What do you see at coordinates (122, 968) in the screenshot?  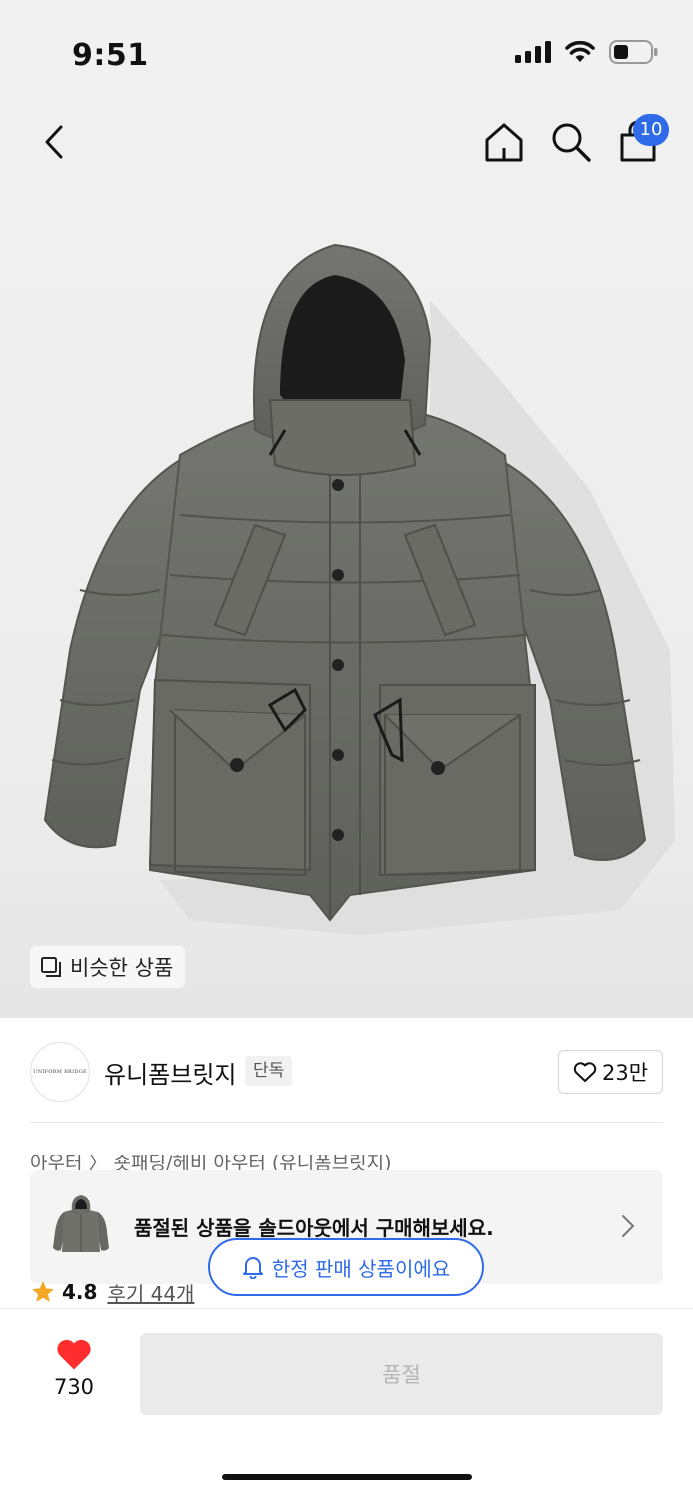 I see `similar-products-label: 비슷한 상품` at bounding box center [122, 968].